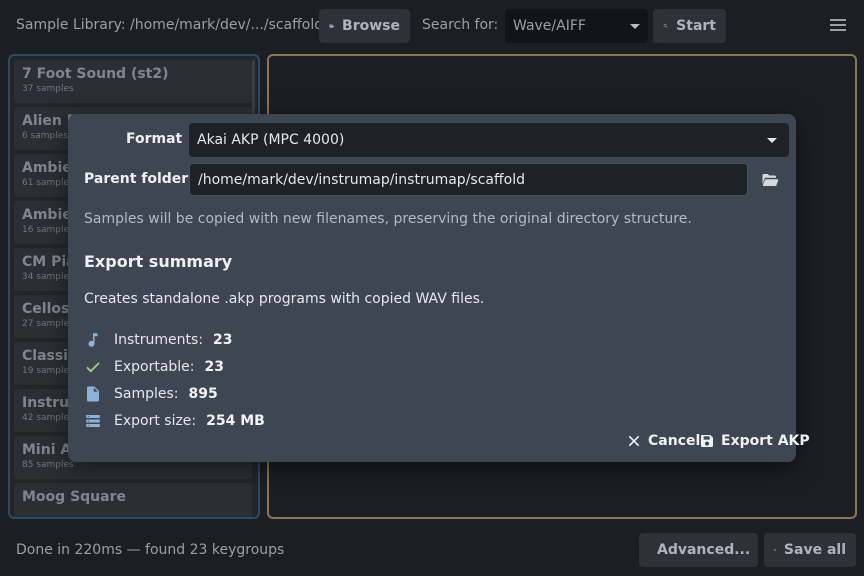 This screenshot has height=576, width=864. What do you see at coordinates (214, 367) in the screenshot?
I see `stat-exportable-value: 23` at bounding box center [214, 367].